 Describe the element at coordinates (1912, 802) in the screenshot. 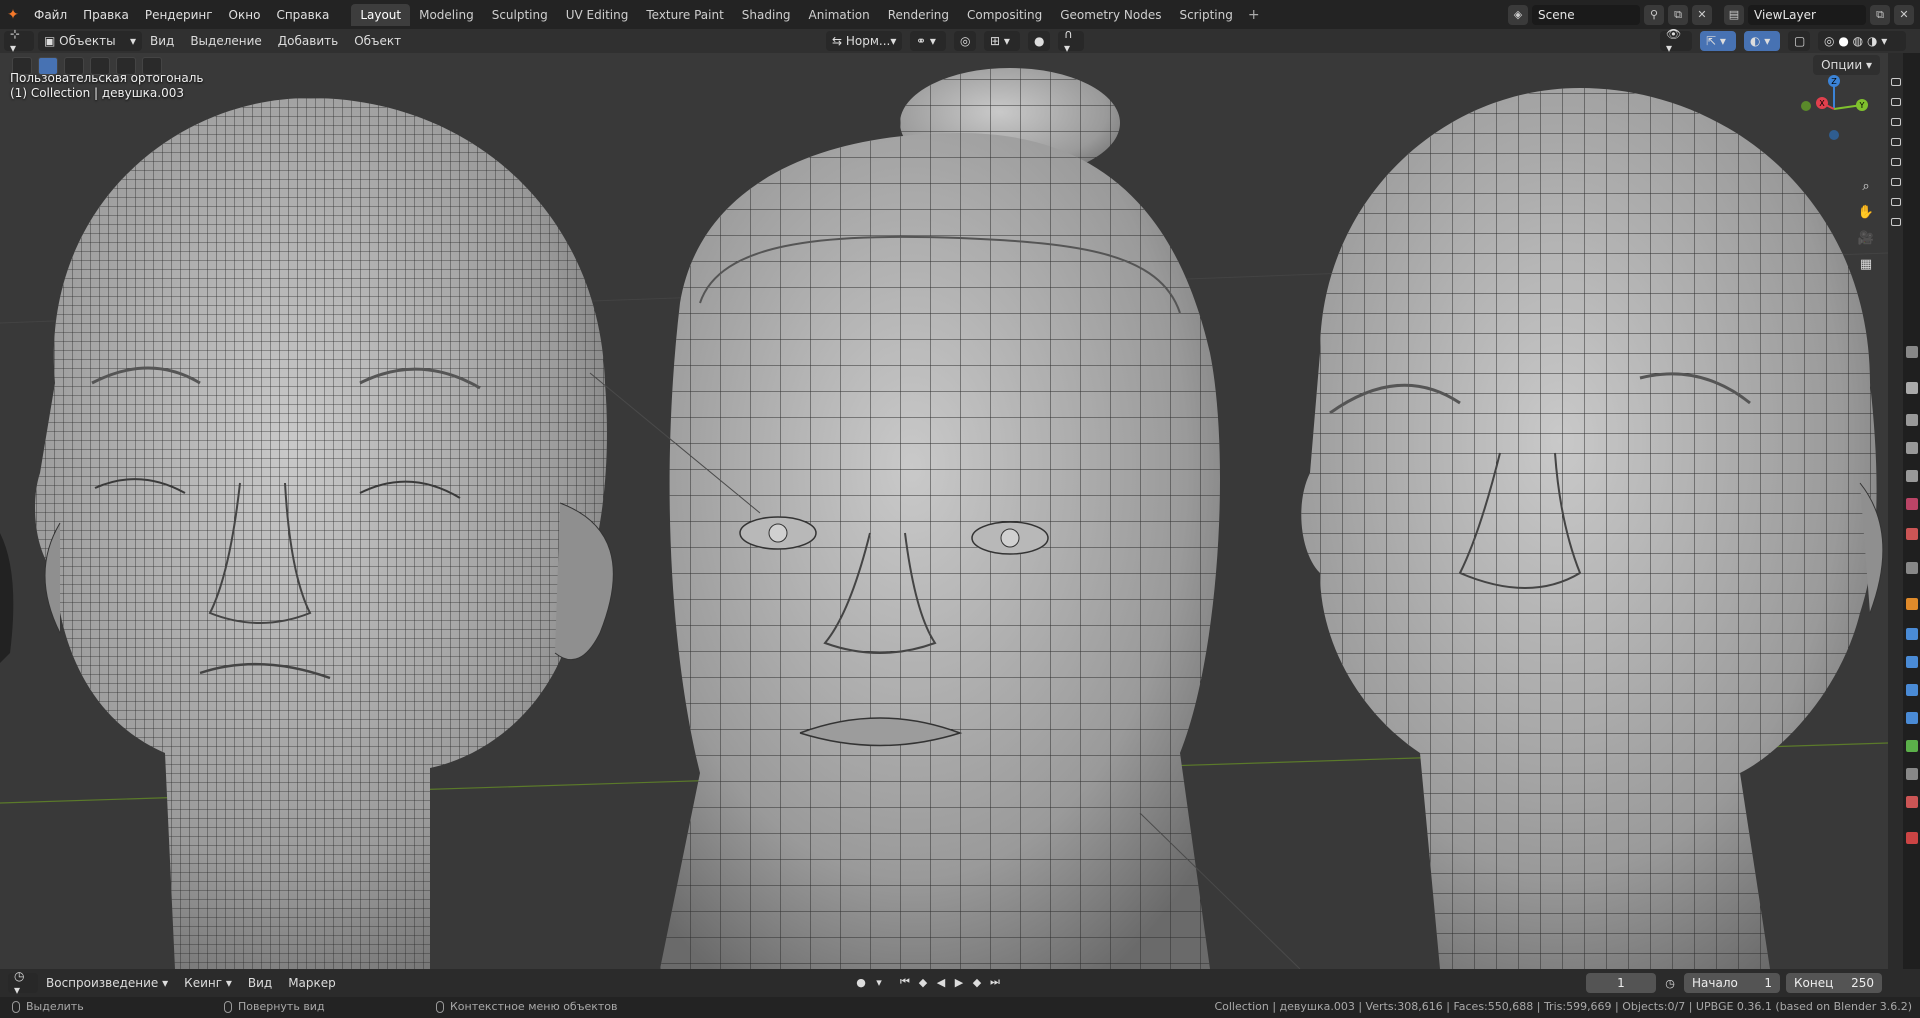

I see `material-icon` at that location.